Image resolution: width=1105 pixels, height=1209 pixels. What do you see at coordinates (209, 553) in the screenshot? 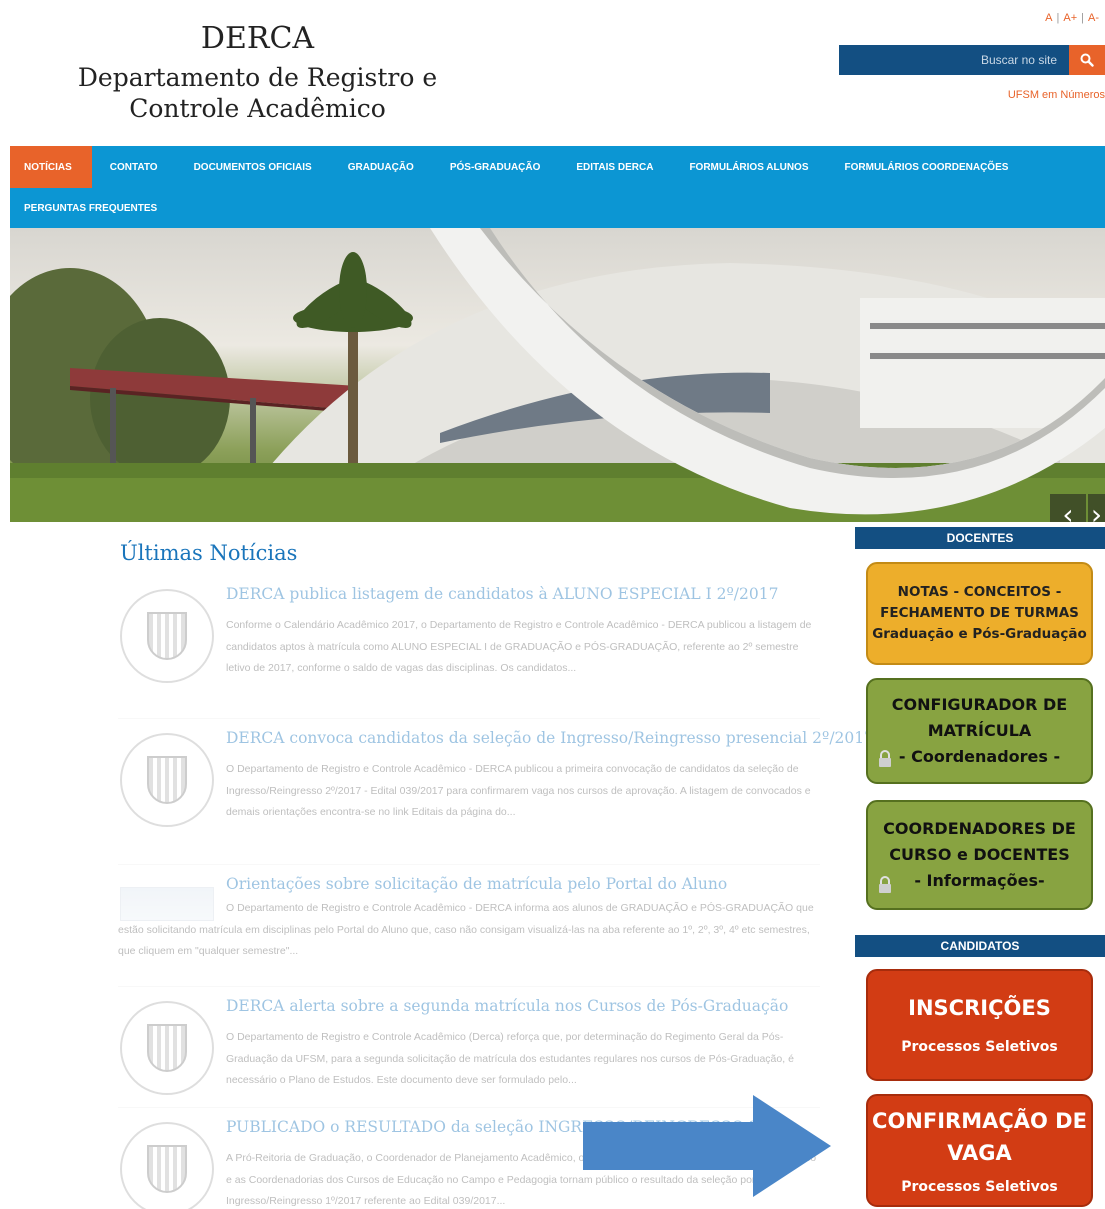
I see `news-section-title: Últimas Notícias` at bounding box center [209, 553].